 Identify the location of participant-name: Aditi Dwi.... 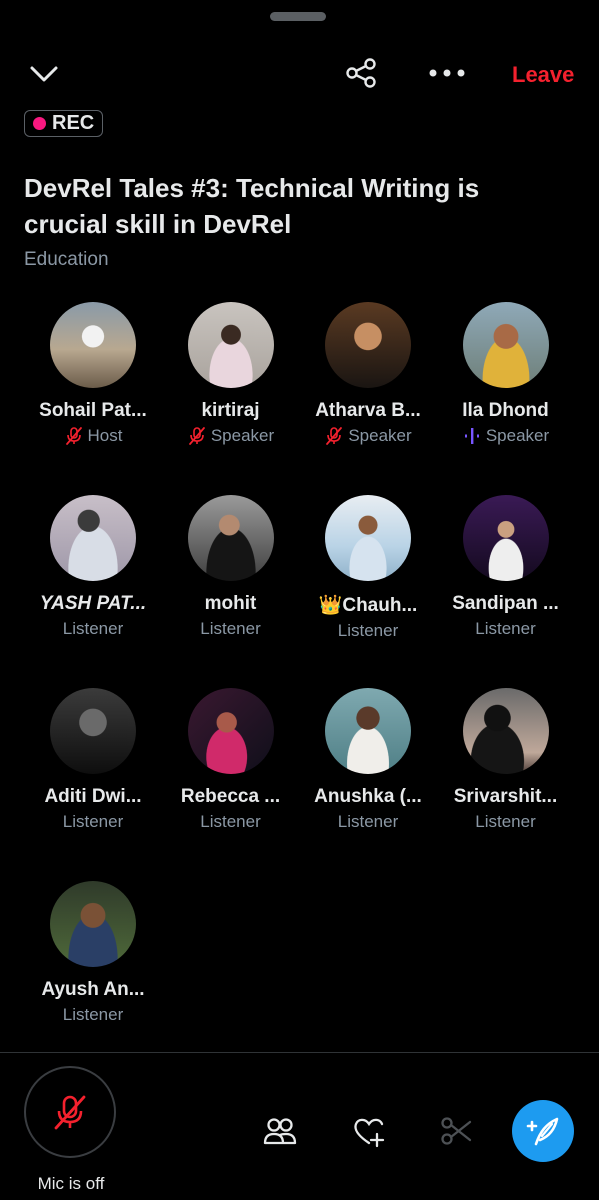
(93, 796).